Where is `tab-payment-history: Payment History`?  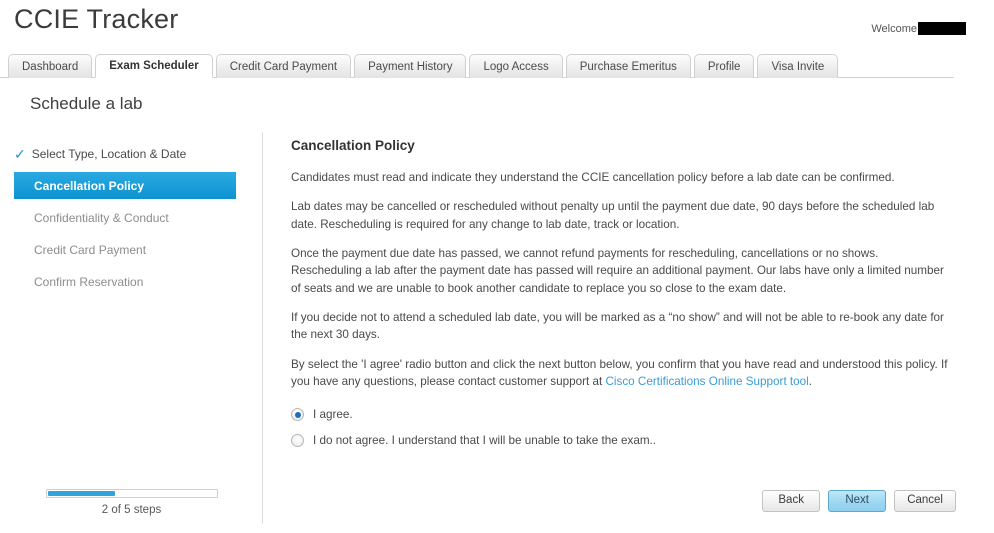 tab-payment-history: Payment History is located at coordinates (410, 66).